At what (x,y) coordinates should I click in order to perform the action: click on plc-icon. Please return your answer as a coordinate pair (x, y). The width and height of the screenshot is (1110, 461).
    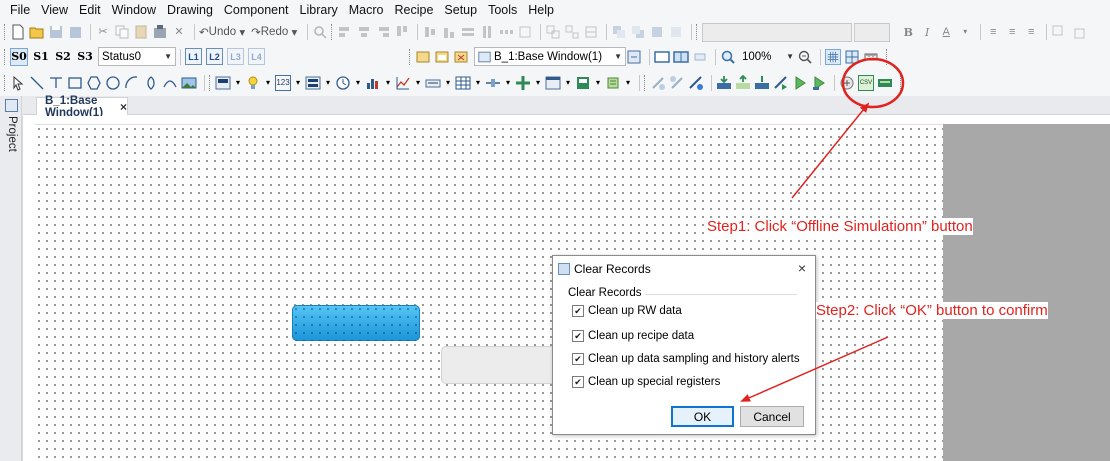
    Looking at the image, I should click on (885, 83).